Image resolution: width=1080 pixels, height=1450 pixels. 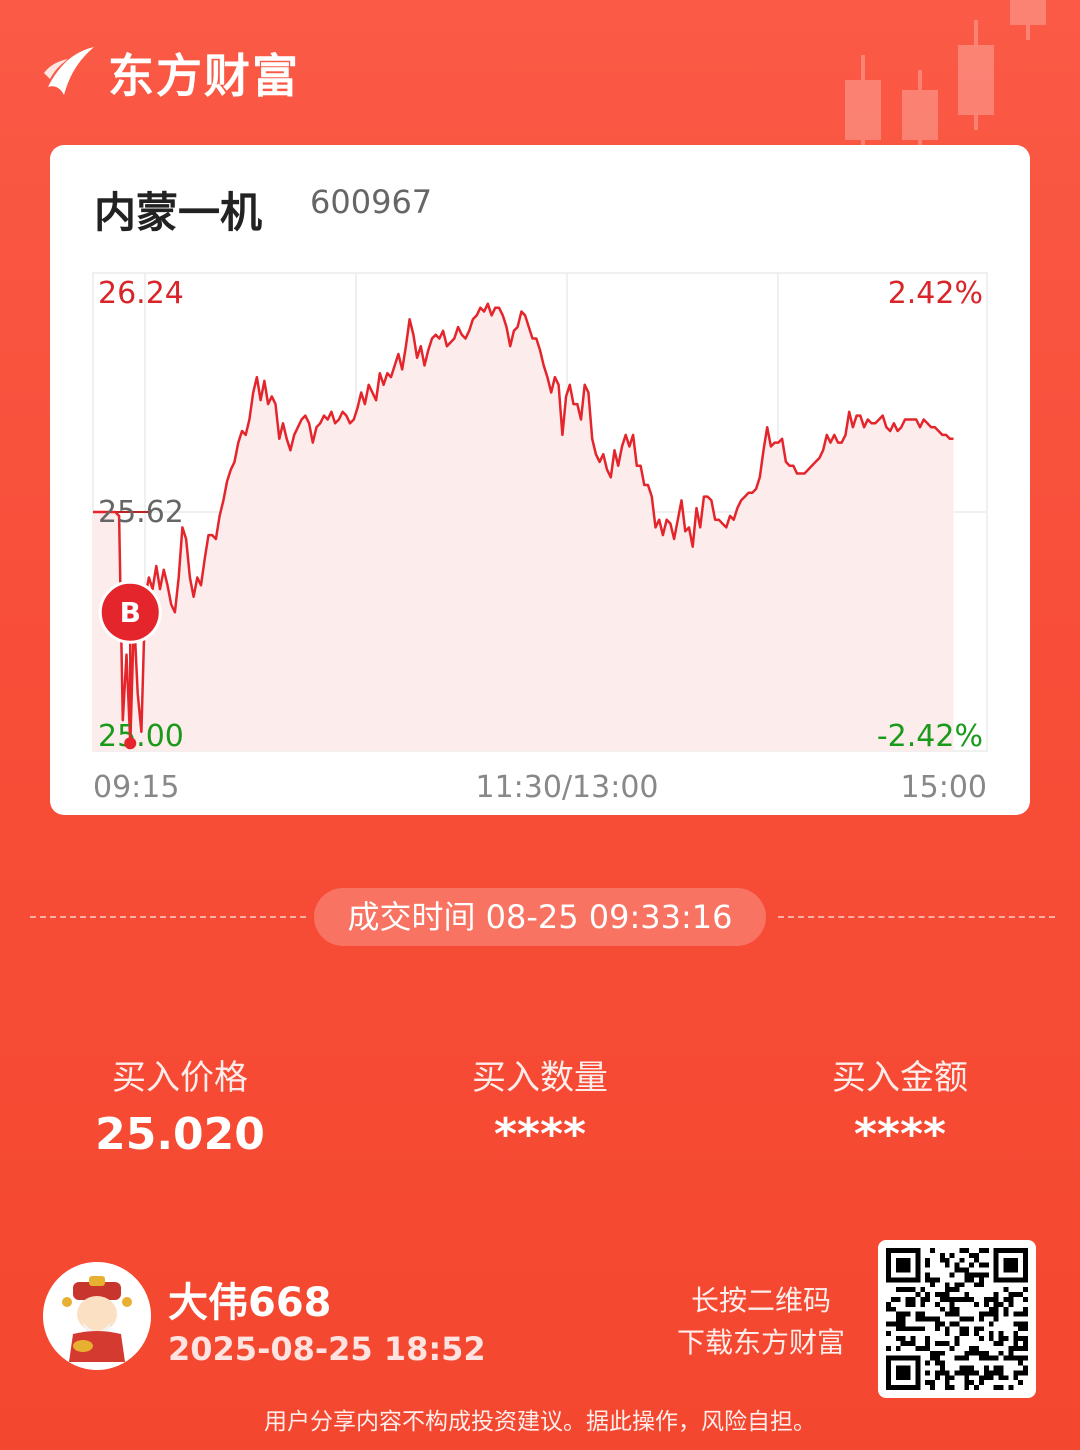 What do you see at coordinates (130, 612) in the screenshot?
I see `buy-marker-label: B` at bounding box center [130, 612].